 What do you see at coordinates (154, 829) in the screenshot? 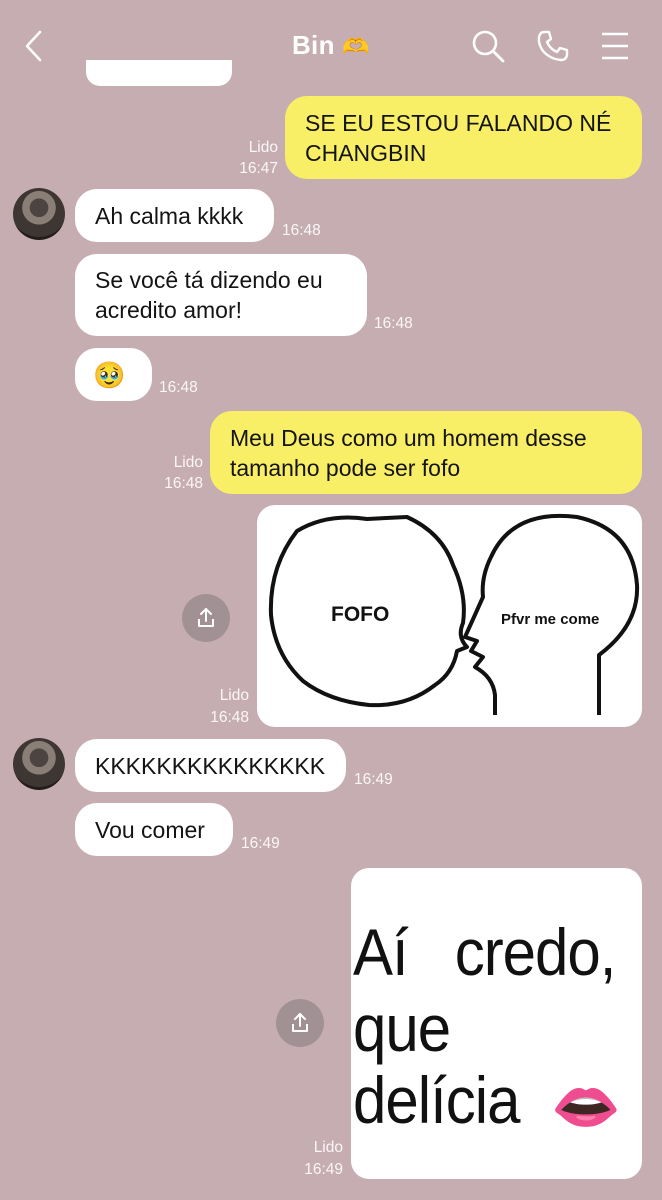
I see `incoming-message: Vou comer` at bounding box center [154, 829].